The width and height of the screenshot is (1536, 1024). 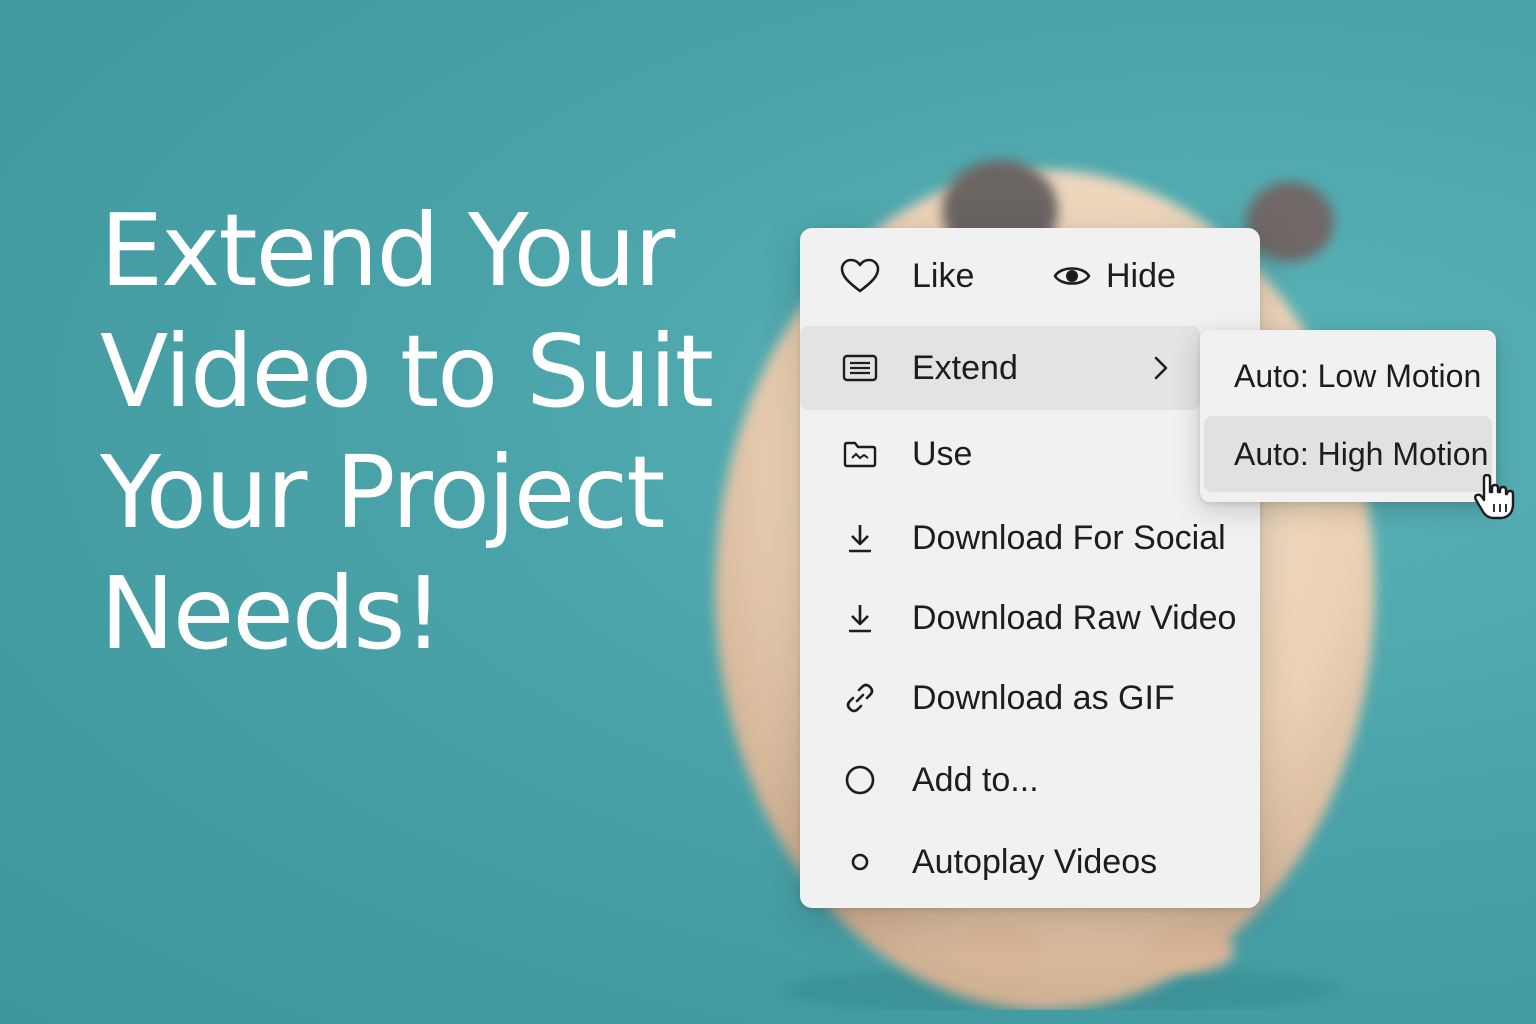 I want to click on like-label: Like, so click(x=943, y=275).